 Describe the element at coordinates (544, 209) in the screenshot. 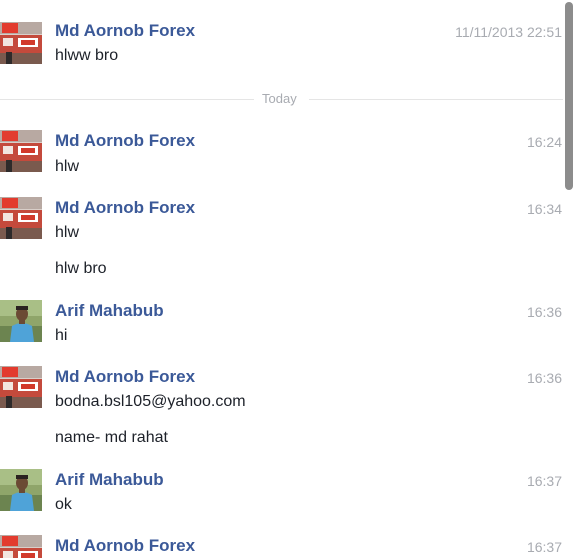

I see `message-timestamp: 16:34` at that location.